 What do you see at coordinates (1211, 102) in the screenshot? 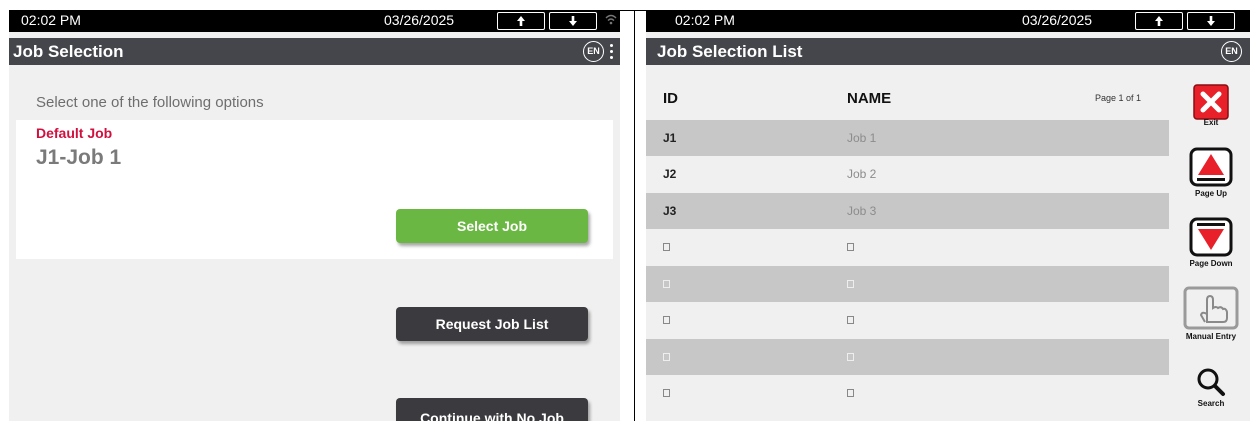
I see `exit-icon` at bounding box center [1211, 102].